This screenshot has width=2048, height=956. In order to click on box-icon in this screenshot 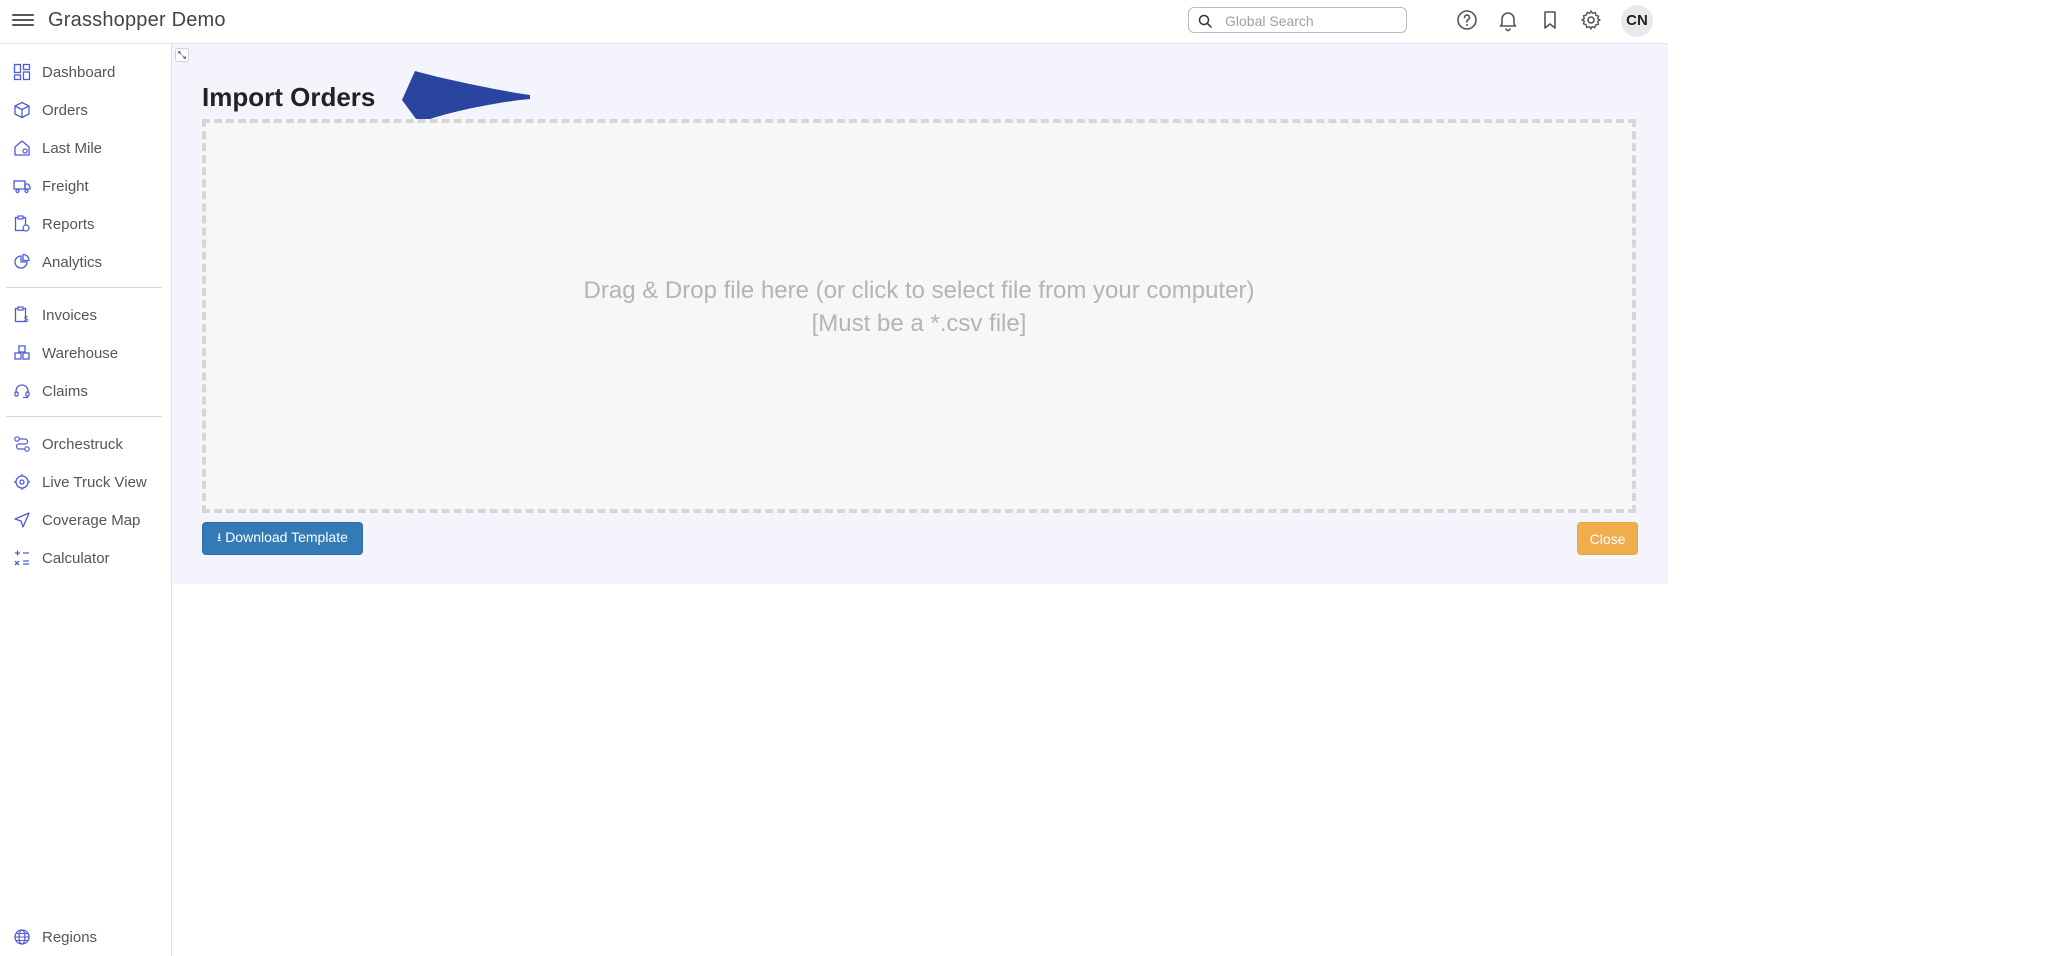, I will do `click(22, 110)`.